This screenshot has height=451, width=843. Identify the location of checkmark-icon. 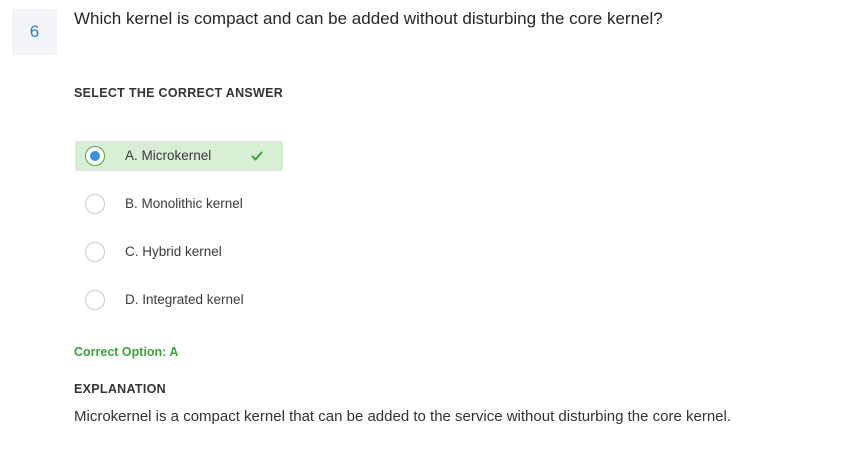
(257, 156).